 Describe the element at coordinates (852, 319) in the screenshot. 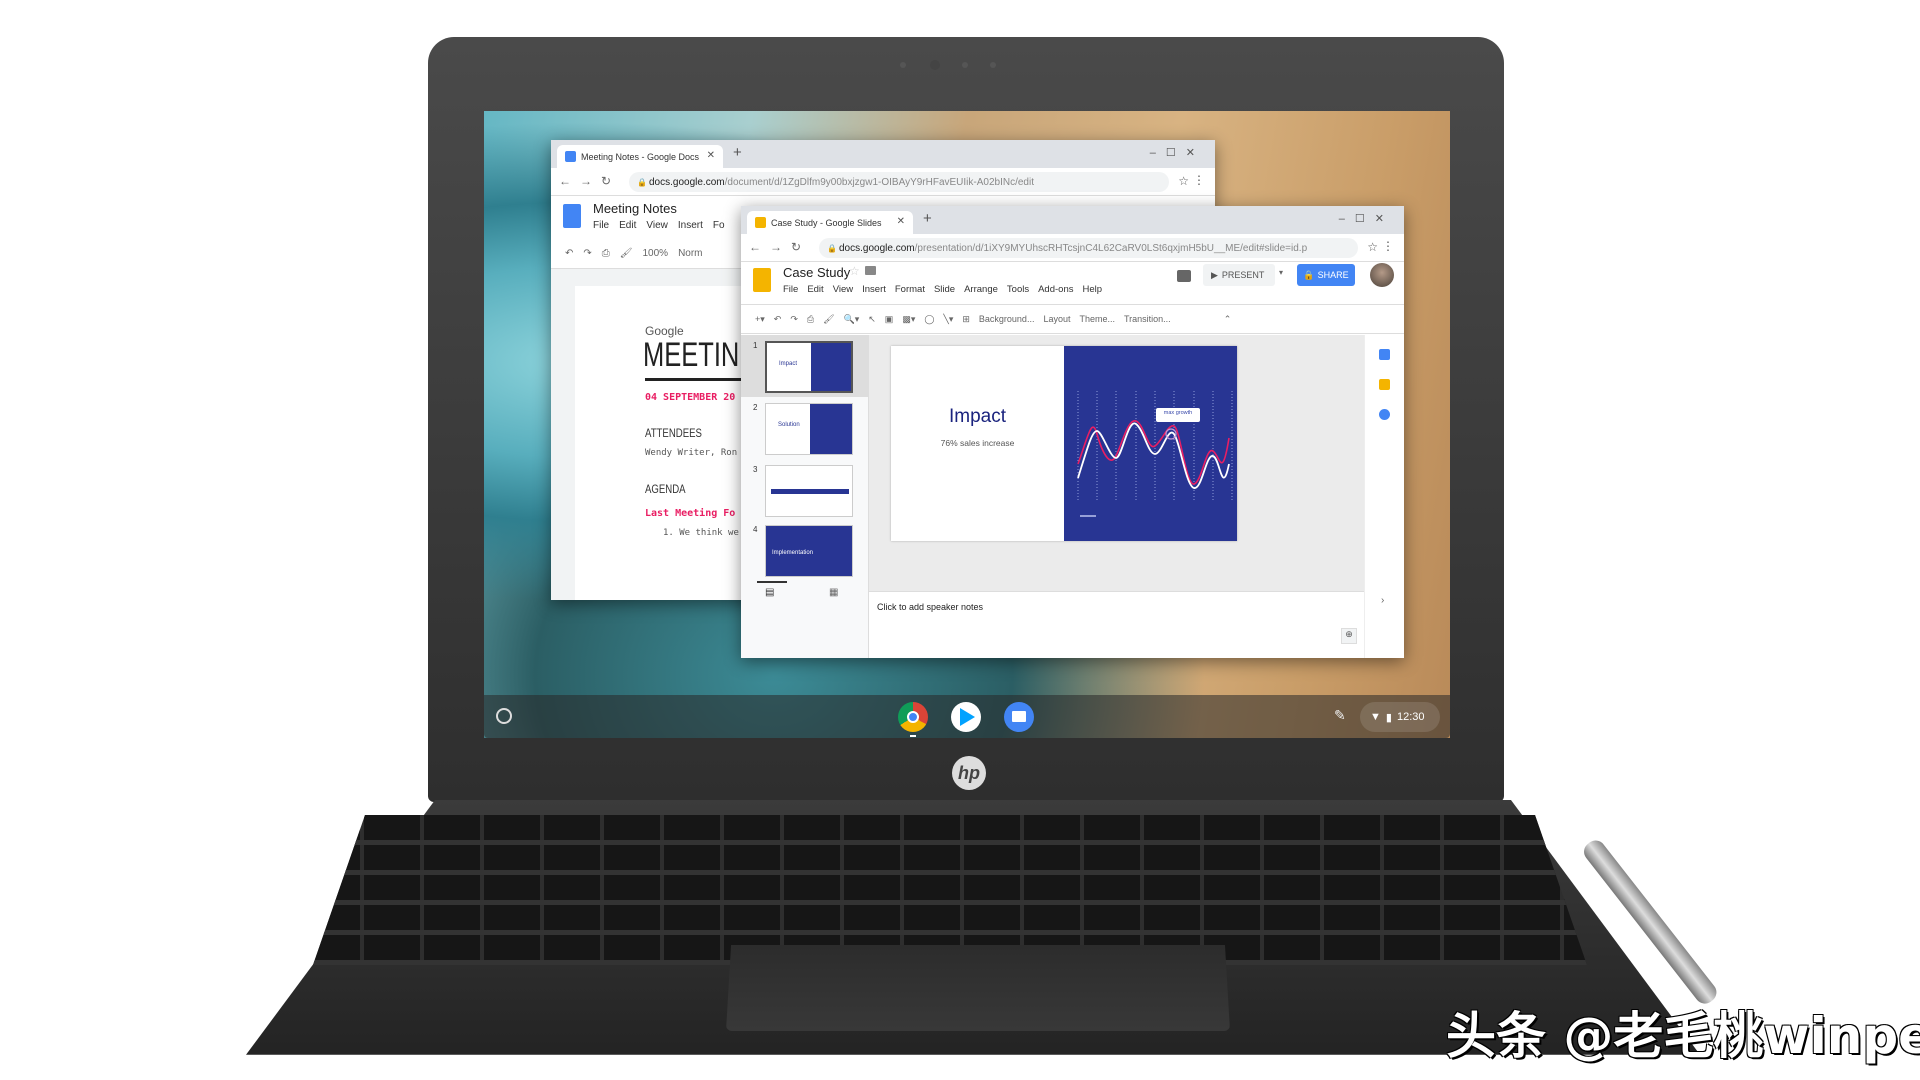

I see `zoom-icon: 🔍▾` at that location.